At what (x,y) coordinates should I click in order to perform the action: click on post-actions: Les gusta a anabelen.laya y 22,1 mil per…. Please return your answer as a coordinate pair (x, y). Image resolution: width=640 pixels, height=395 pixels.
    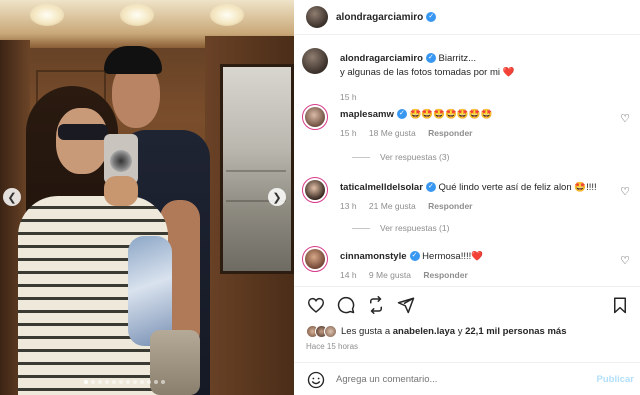
    Looking at the image, I should click on (467, 340).